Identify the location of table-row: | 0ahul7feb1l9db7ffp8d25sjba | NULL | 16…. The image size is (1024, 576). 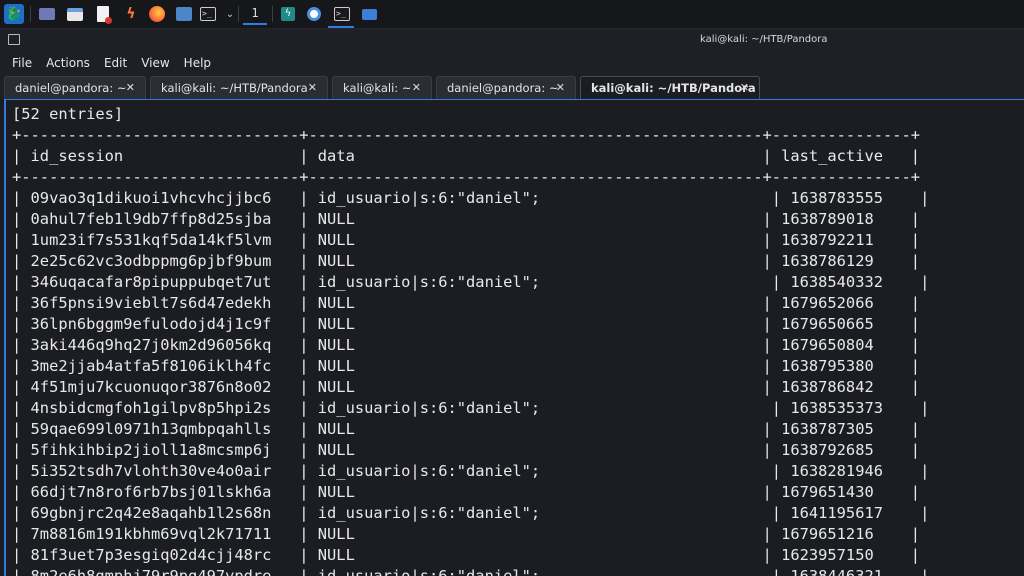
(466, 219).